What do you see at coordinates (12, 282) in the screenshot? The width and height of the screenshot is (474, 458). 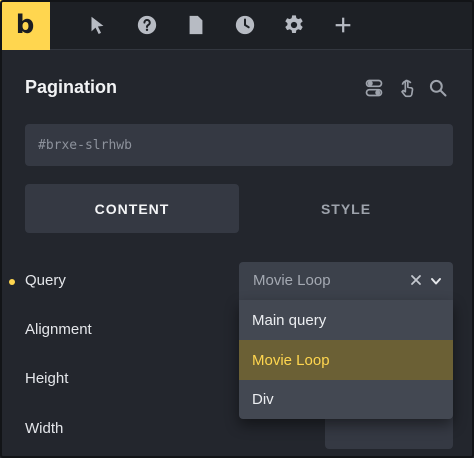 I see `query-set-indicator` at bounding box center [12, 282].